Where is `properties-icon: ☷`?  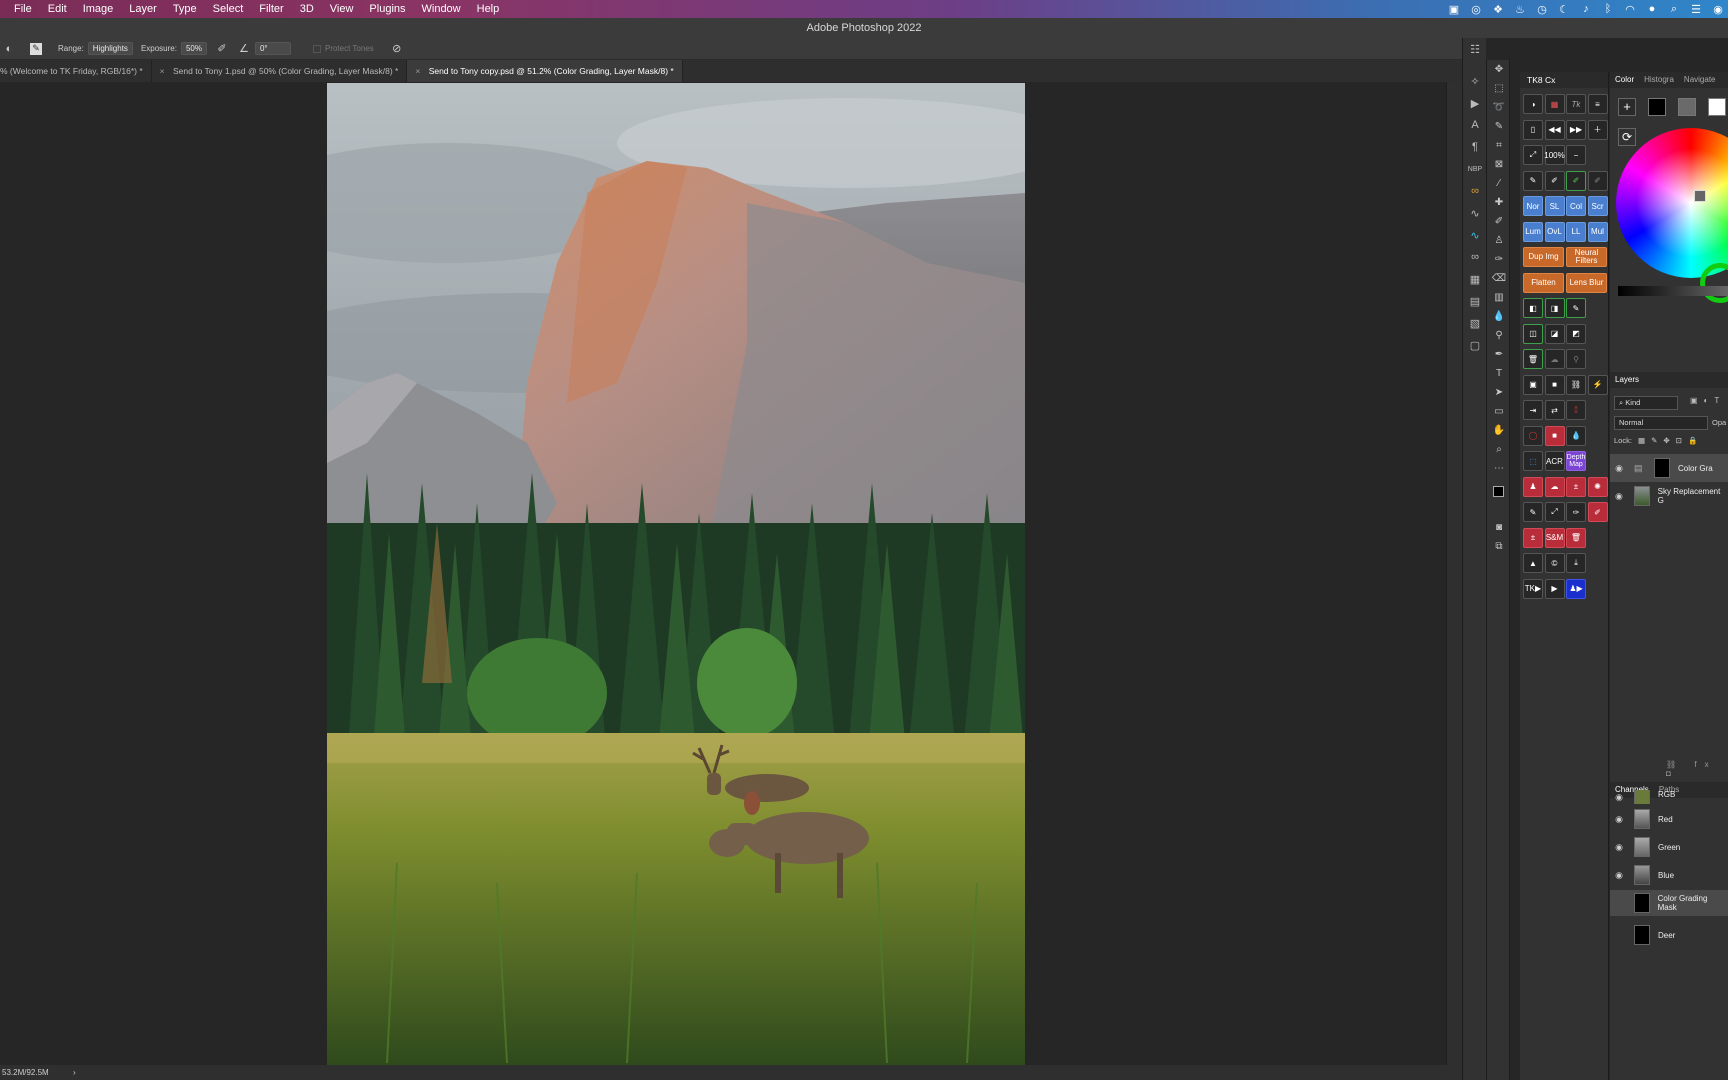 properties-icon: ☷ is located at coordinates (1475, 49).